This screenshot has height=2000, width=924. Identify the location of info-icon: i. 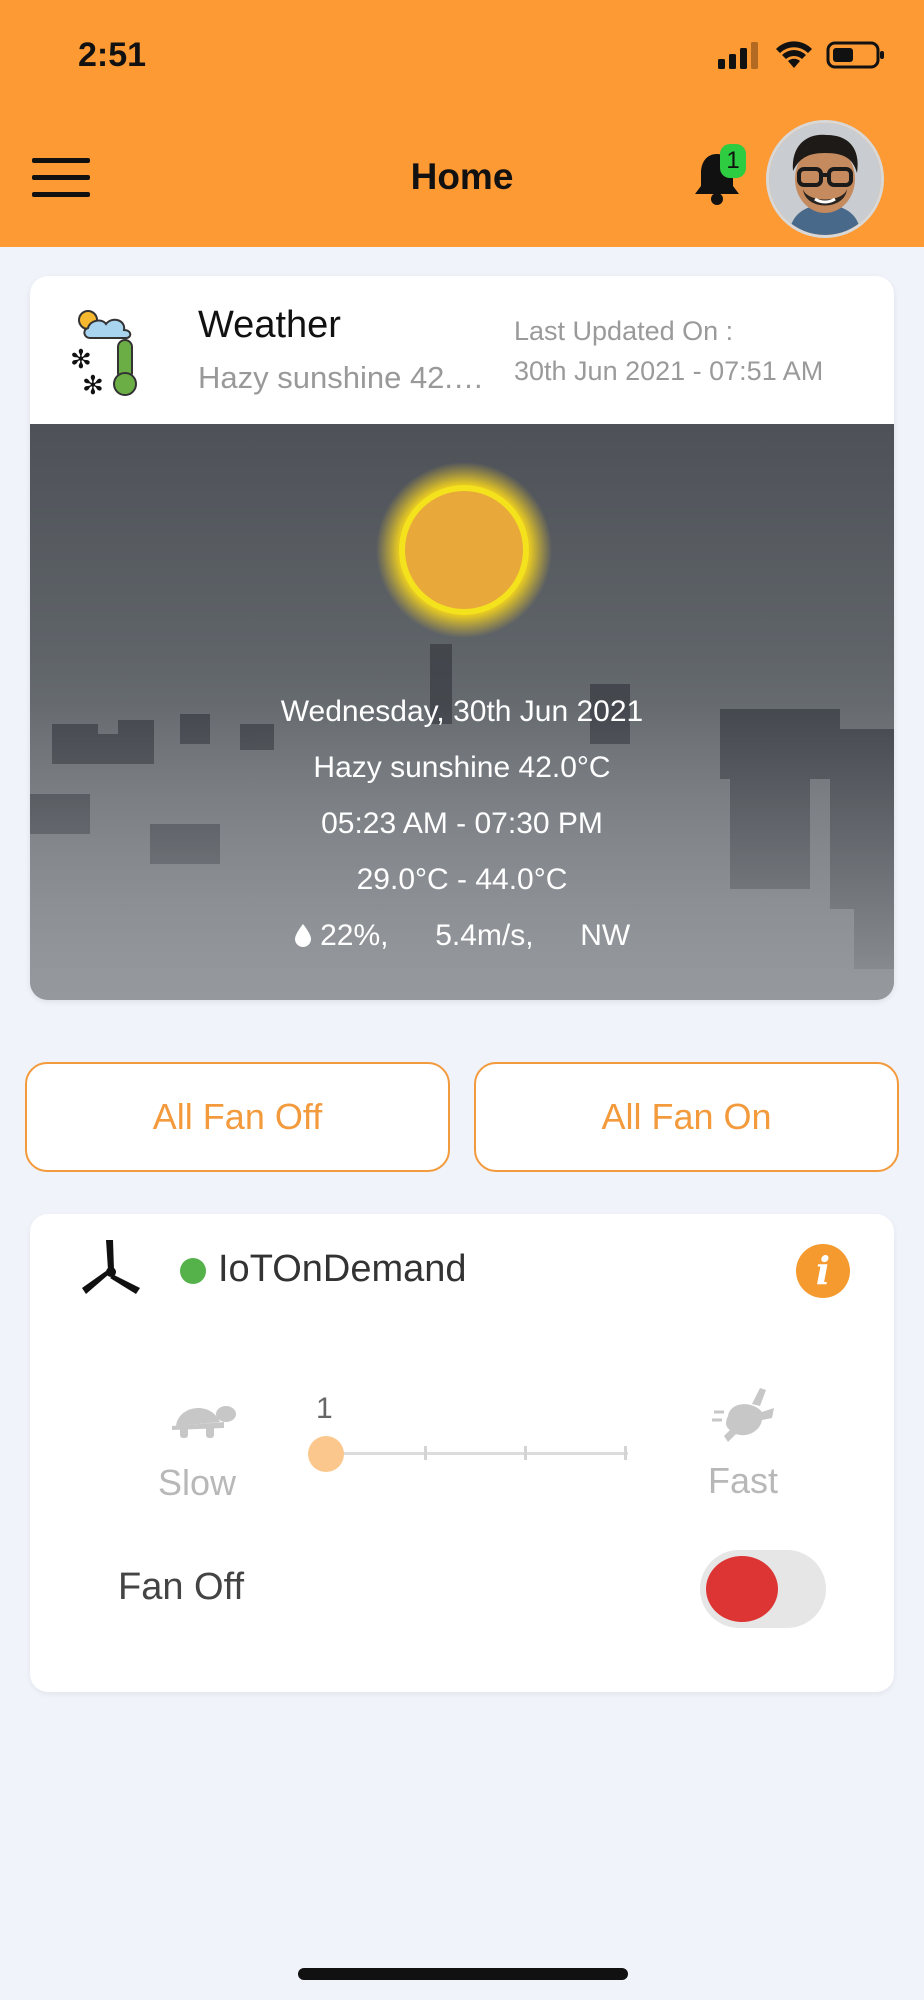
(823, 1271).